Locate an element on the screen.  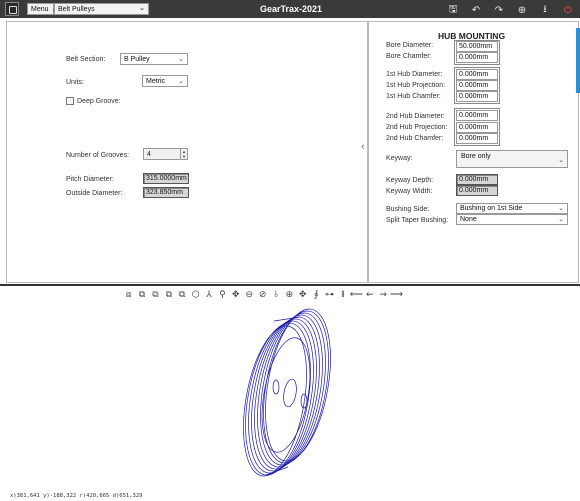
belt-section-select: B Pulley ⌄ is located at coordinates (154, 59).